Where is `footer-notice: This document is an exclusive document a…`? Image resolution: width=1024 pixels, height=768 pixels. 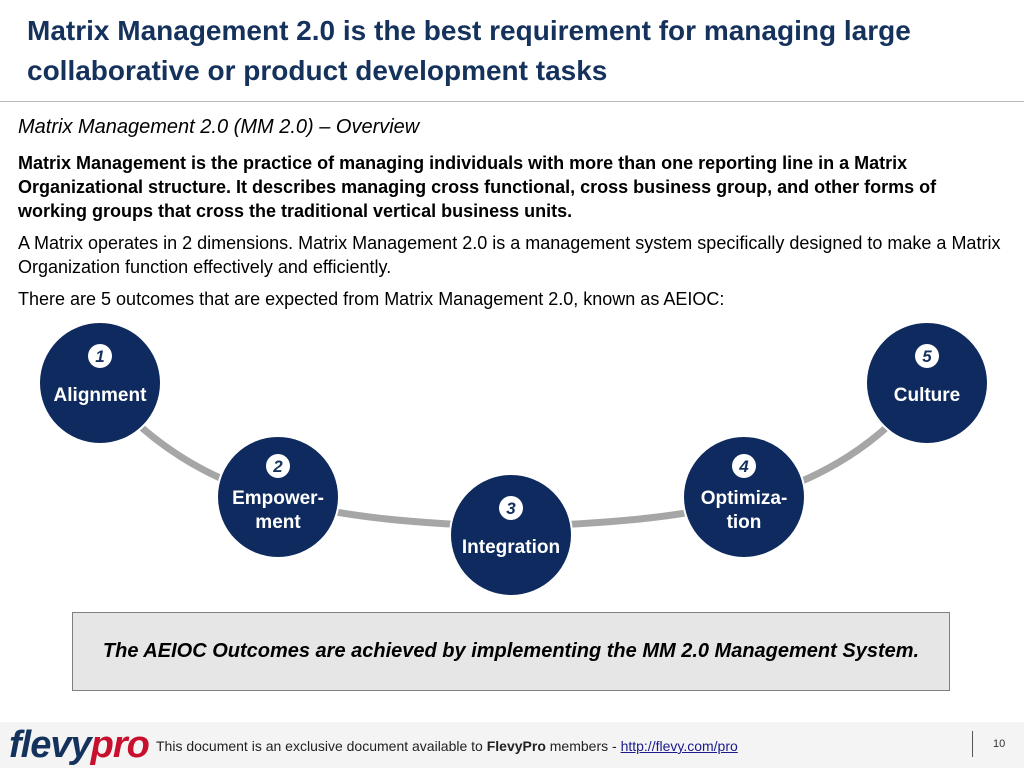
footer-notice: This document is an exclusive document a… is located at coordinates (447, 746).